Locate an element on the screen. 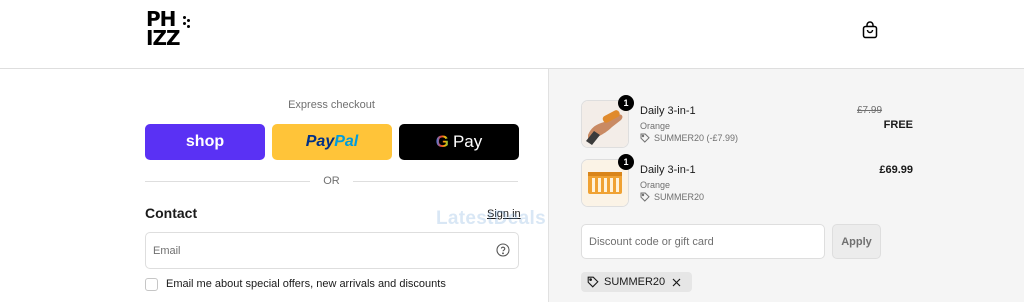 Image resolution: width=1024 pixels, height=302 pixels. paypal-label-part2: Pal is located at coordinates (346, 141).